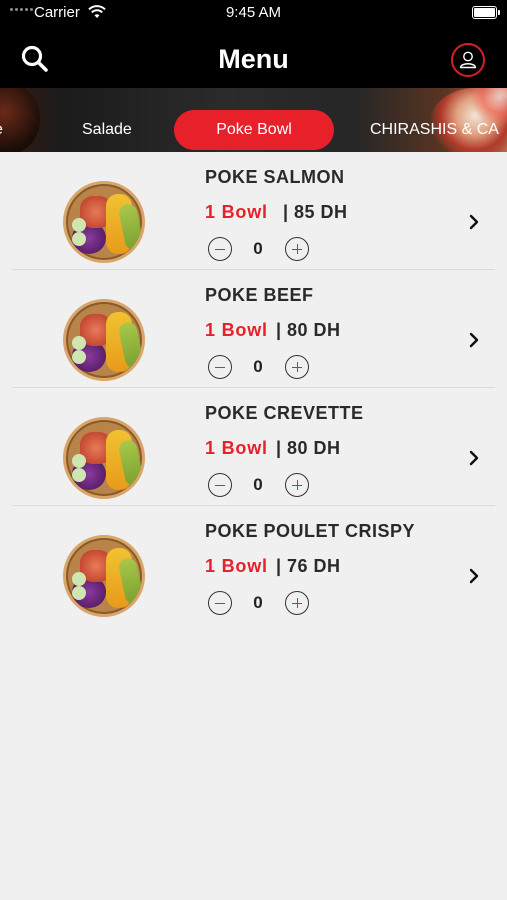 The width and height of the screenshot is (507, 900). I want to click on product-price: | 76 DH, so click(308, 566).